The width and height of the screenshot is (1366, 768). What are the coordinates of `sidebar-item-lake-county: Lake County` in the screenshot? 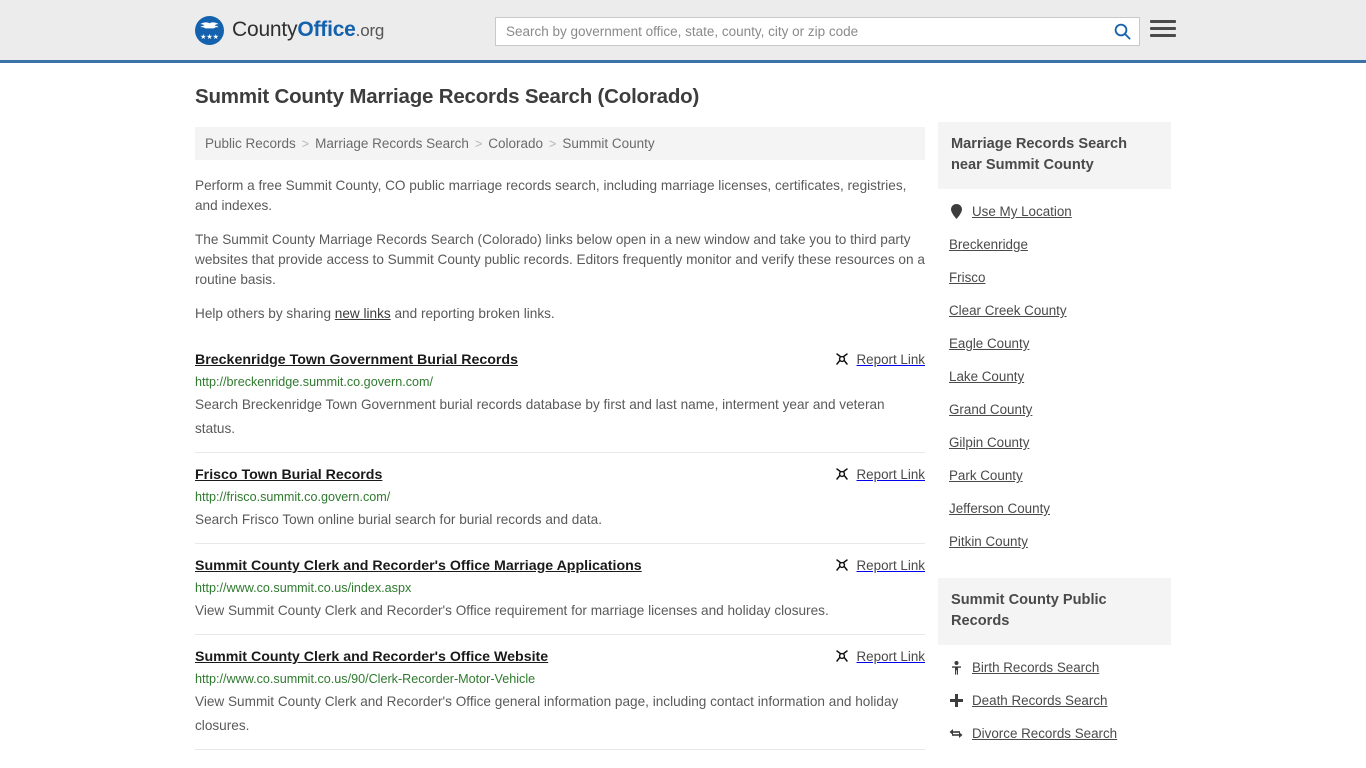 It's located at (1054, 376).